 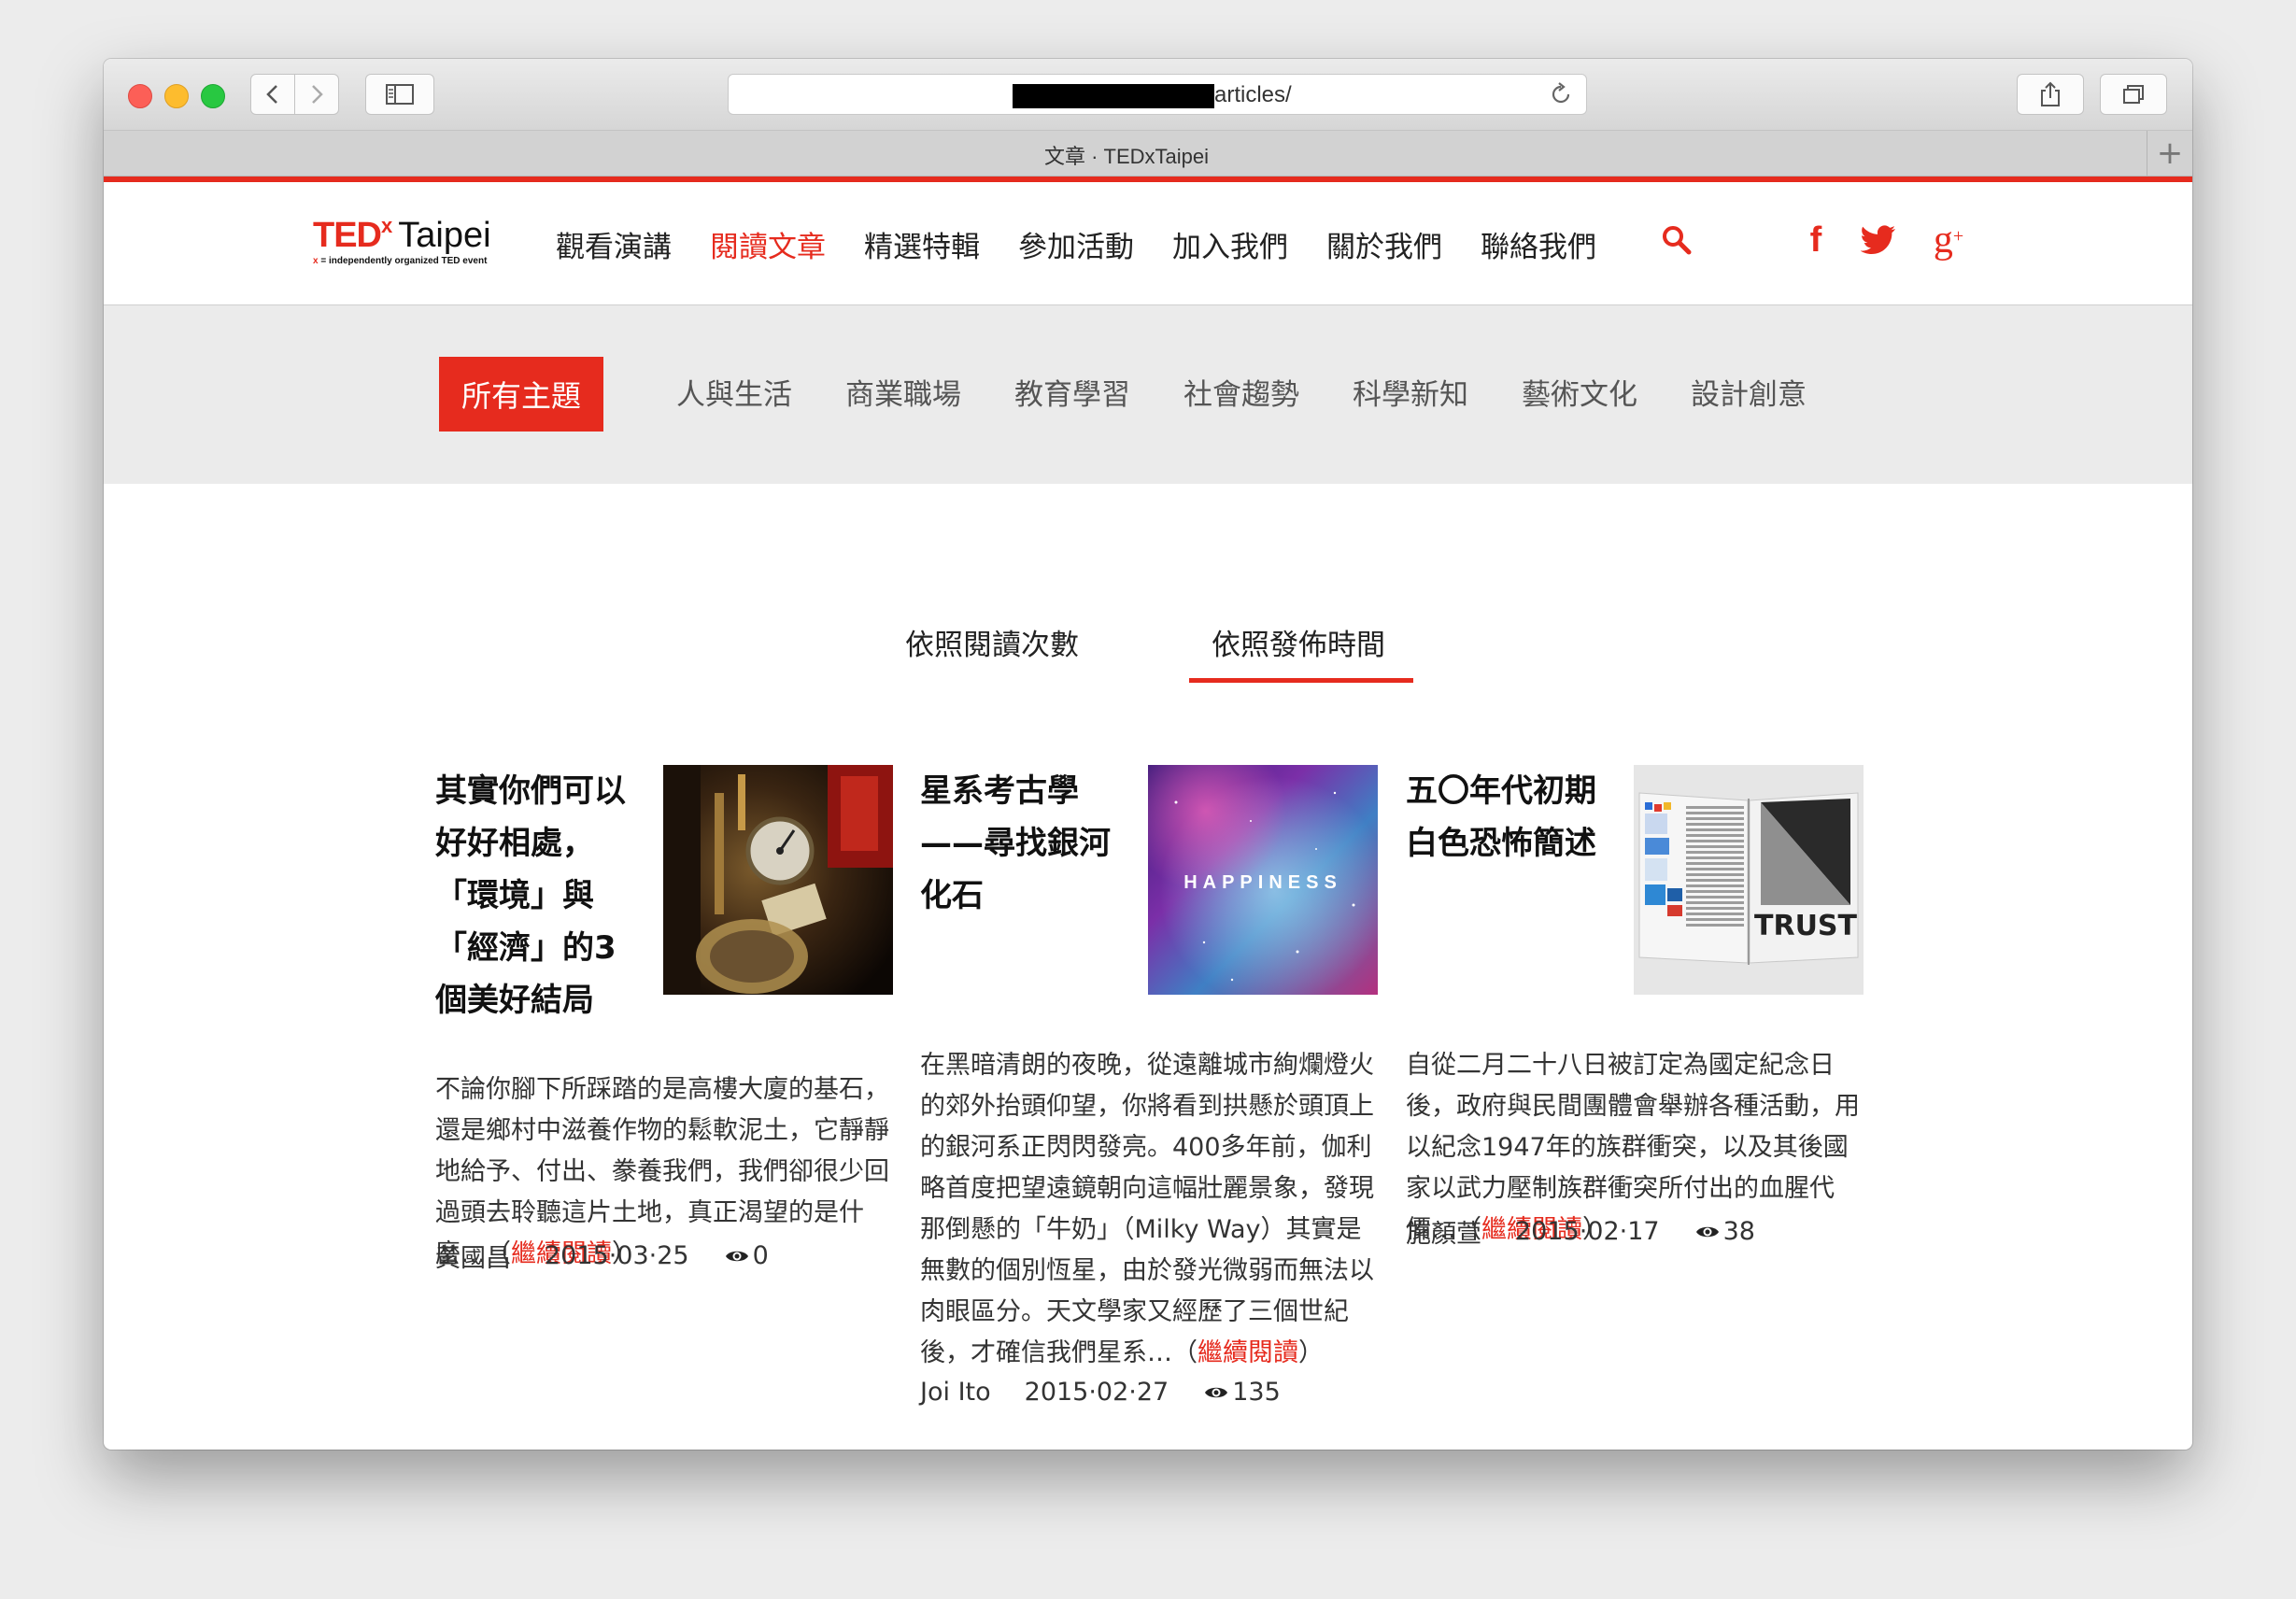 What do you see at coordinates (1749, 392) in the screenshot?
I see `topic-design: 設計創意` at bounding box center [1749, 392].